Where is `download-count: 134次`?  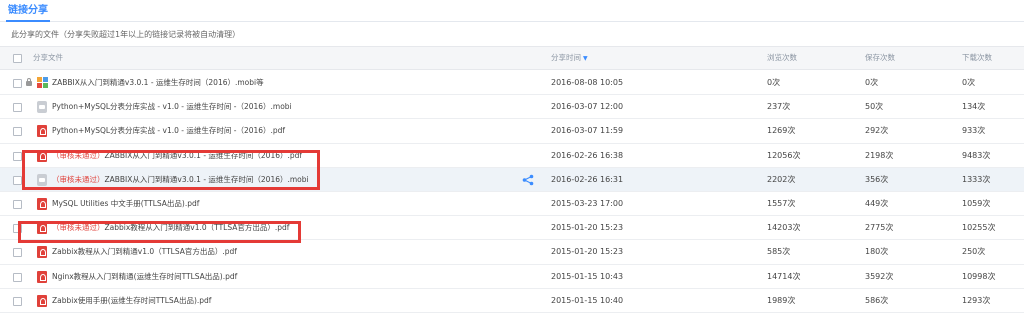 download-count: 134次 is located at coordinates (974, 107).